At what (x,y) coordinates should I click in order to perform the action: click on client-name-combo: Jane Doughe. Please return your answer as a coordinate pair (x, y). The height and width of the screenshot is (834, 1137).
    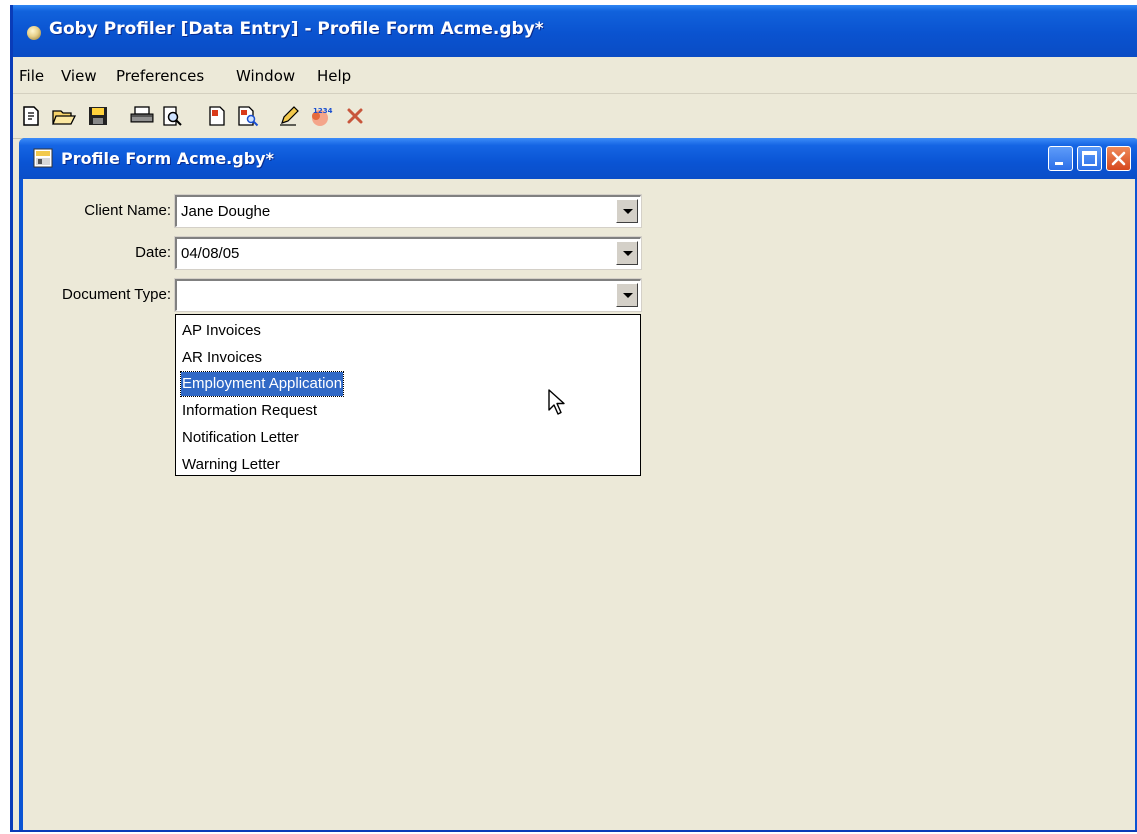
    Looking at the image, I should click on (408, 211).